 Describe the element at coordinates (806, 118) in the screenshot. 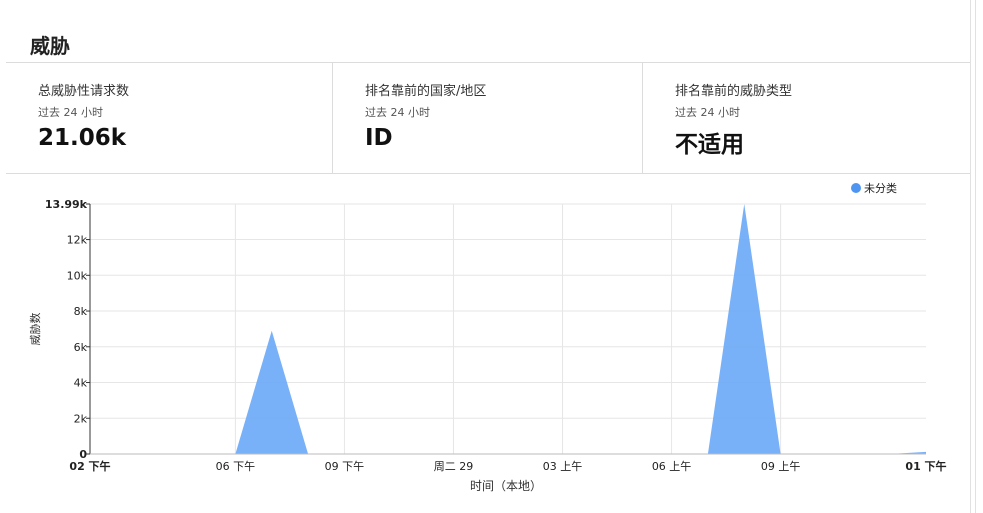

I see `stat-top-threat-type: 排名靠前的威胁类型 过去 24 小时 不适用` at that location.